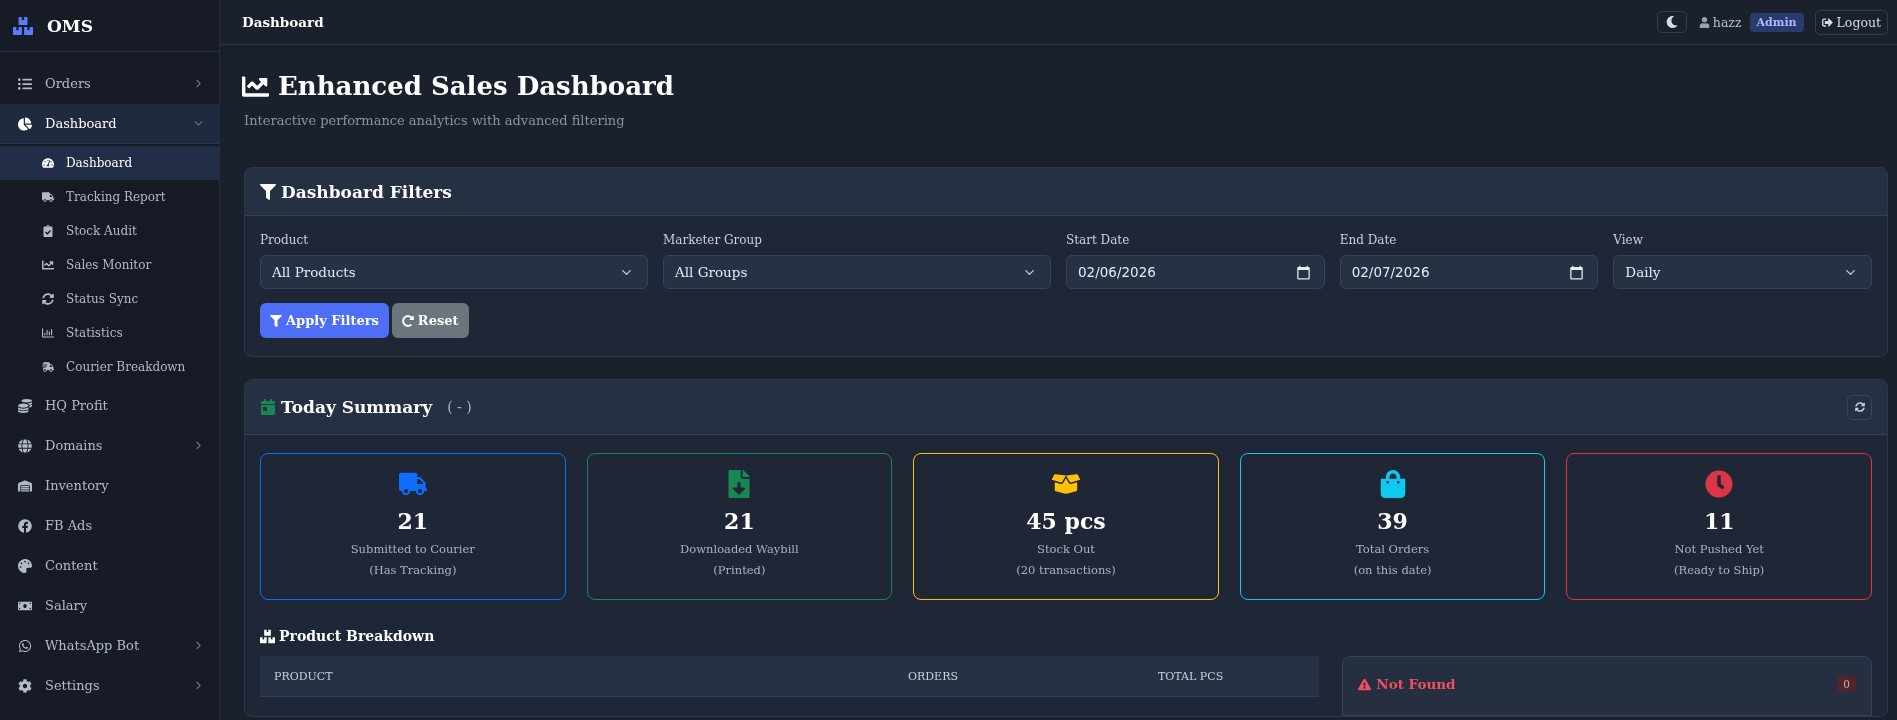 The image size is (1897, 720). I want to click on settings-icon, so click(25, 685).